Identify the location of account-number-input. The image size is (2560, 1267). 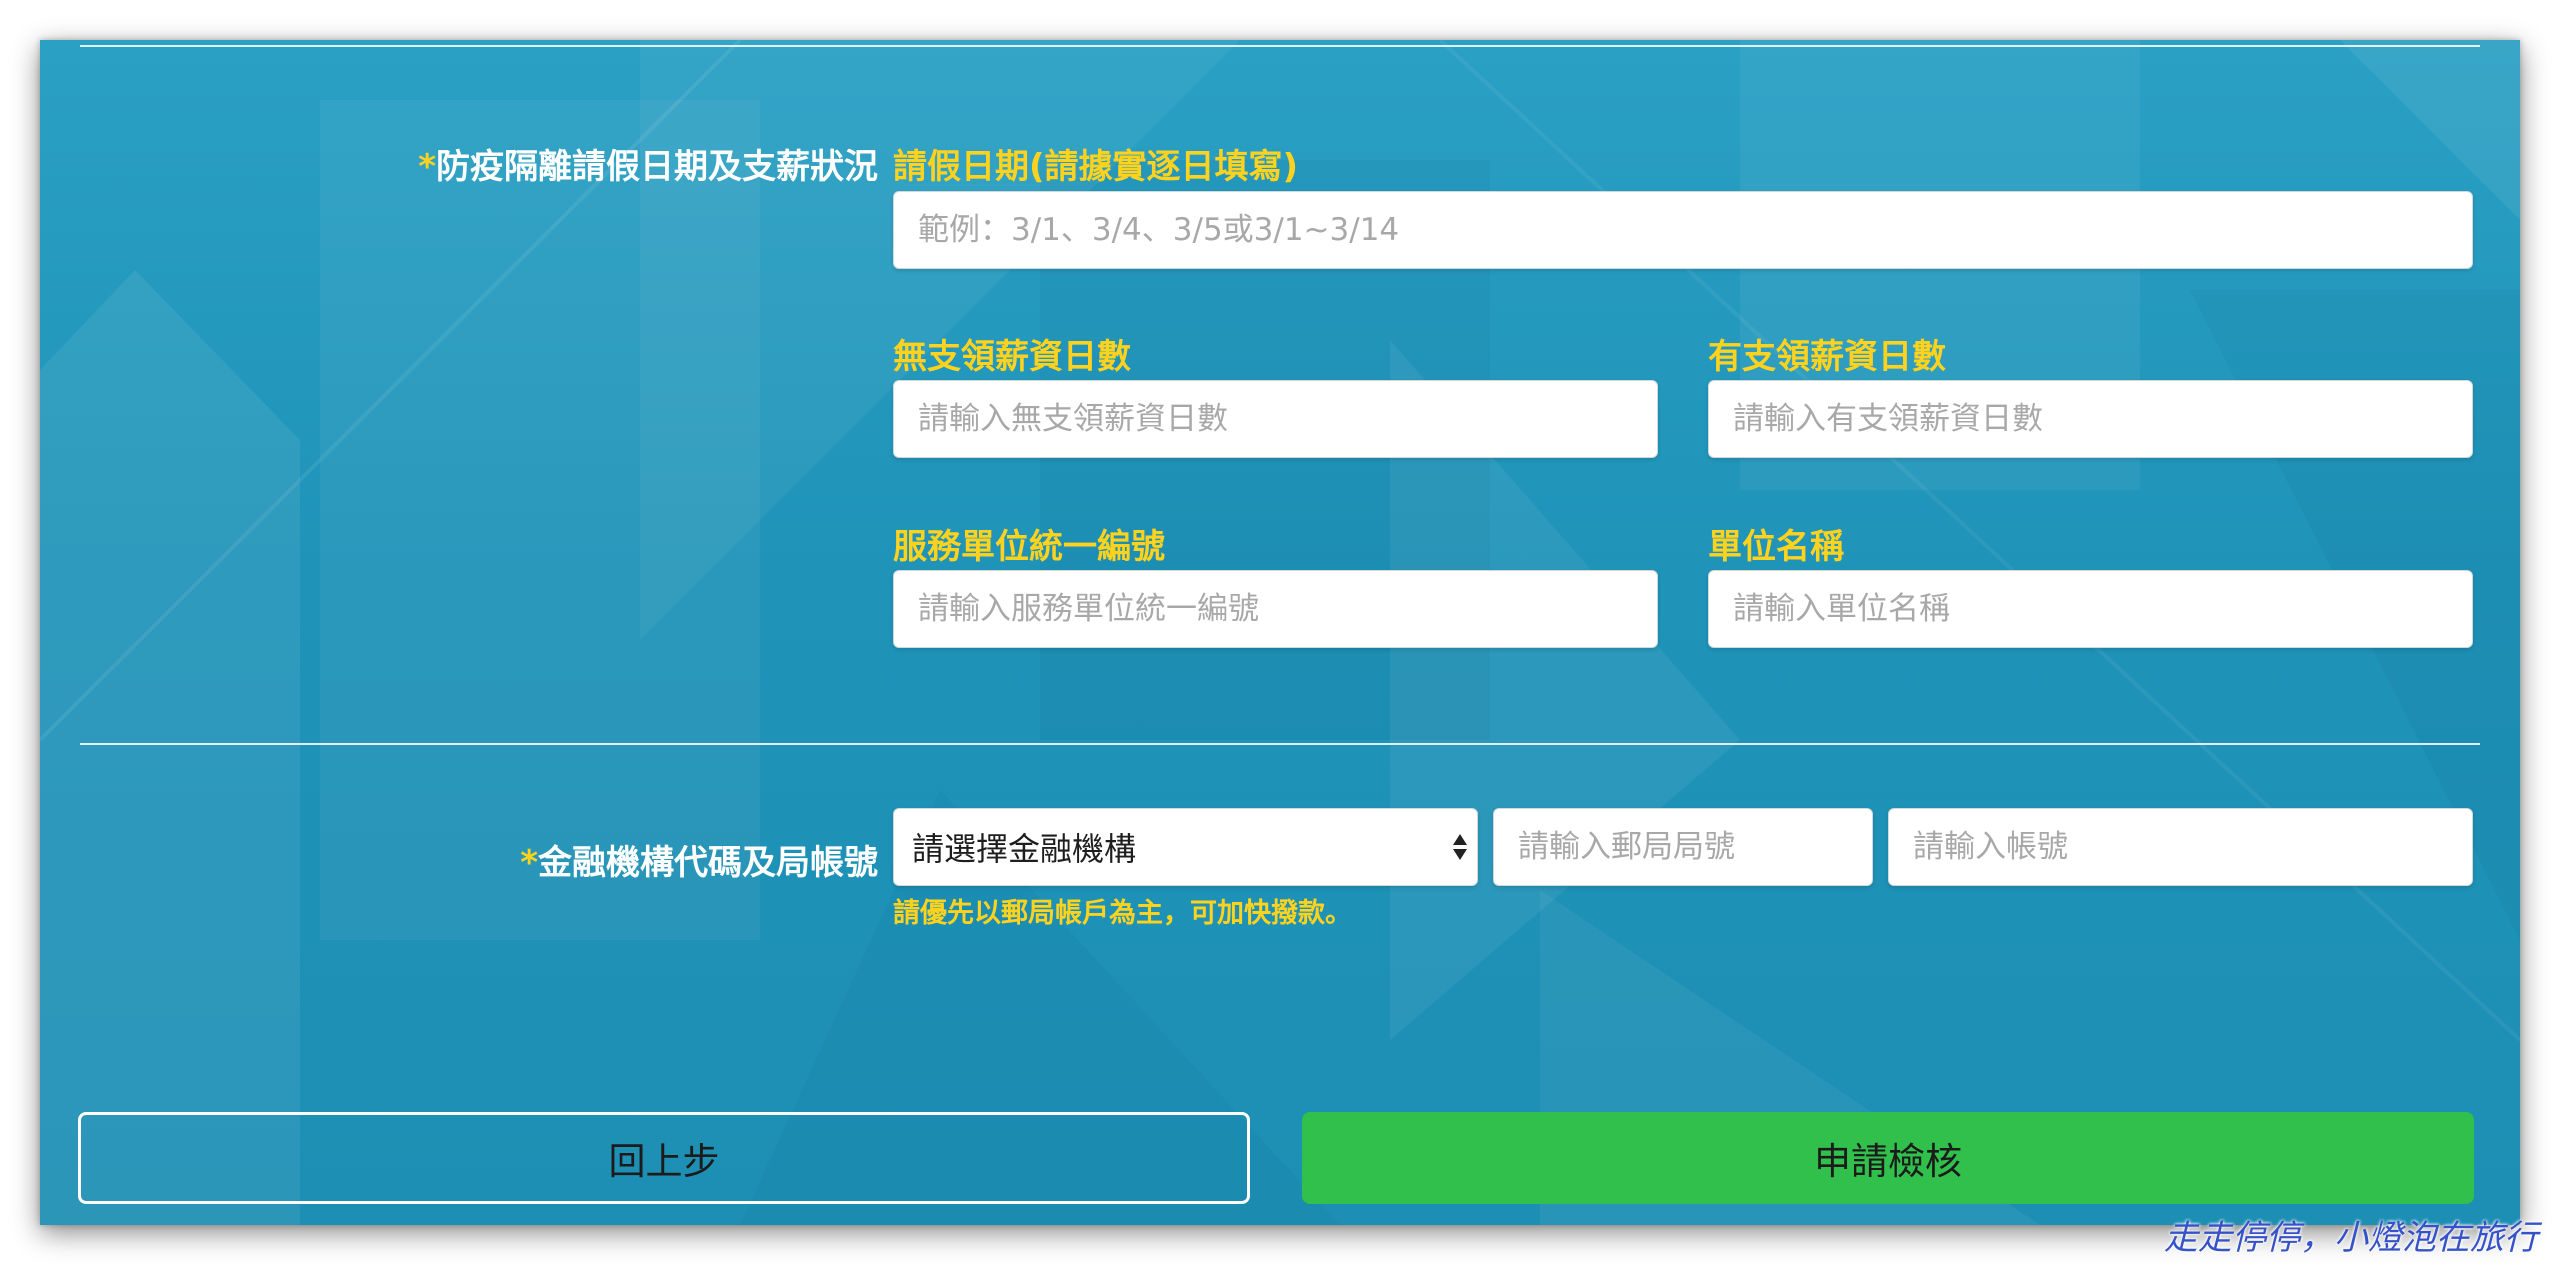
(2180, 847).